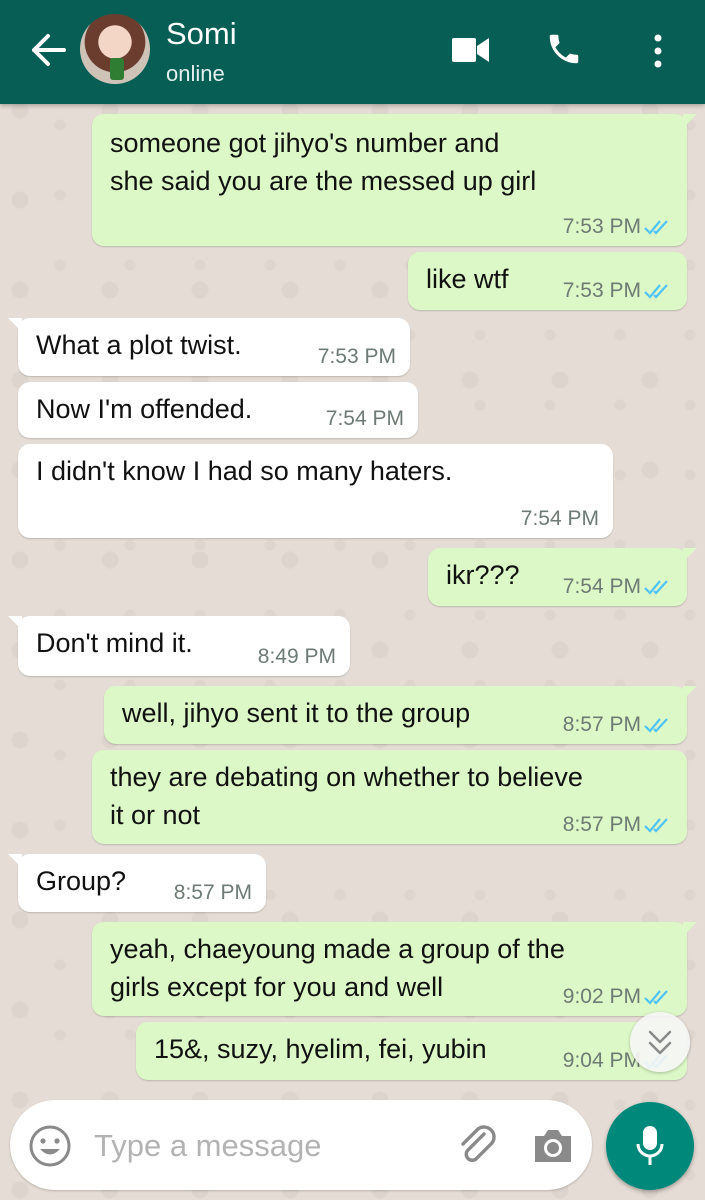 This screenshot has width=705, height=1200. What do you see at coordinates (195, 73) in the screenshot?
I see `contact-status: online` at bounding box center [195, 73].